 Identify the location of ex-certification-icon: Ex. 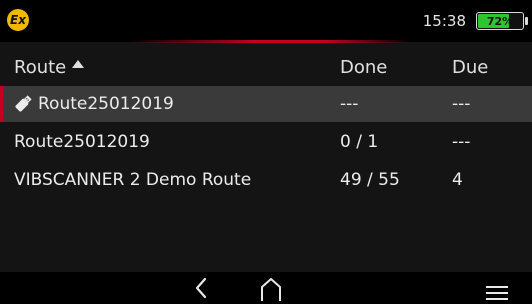
(18, 20).